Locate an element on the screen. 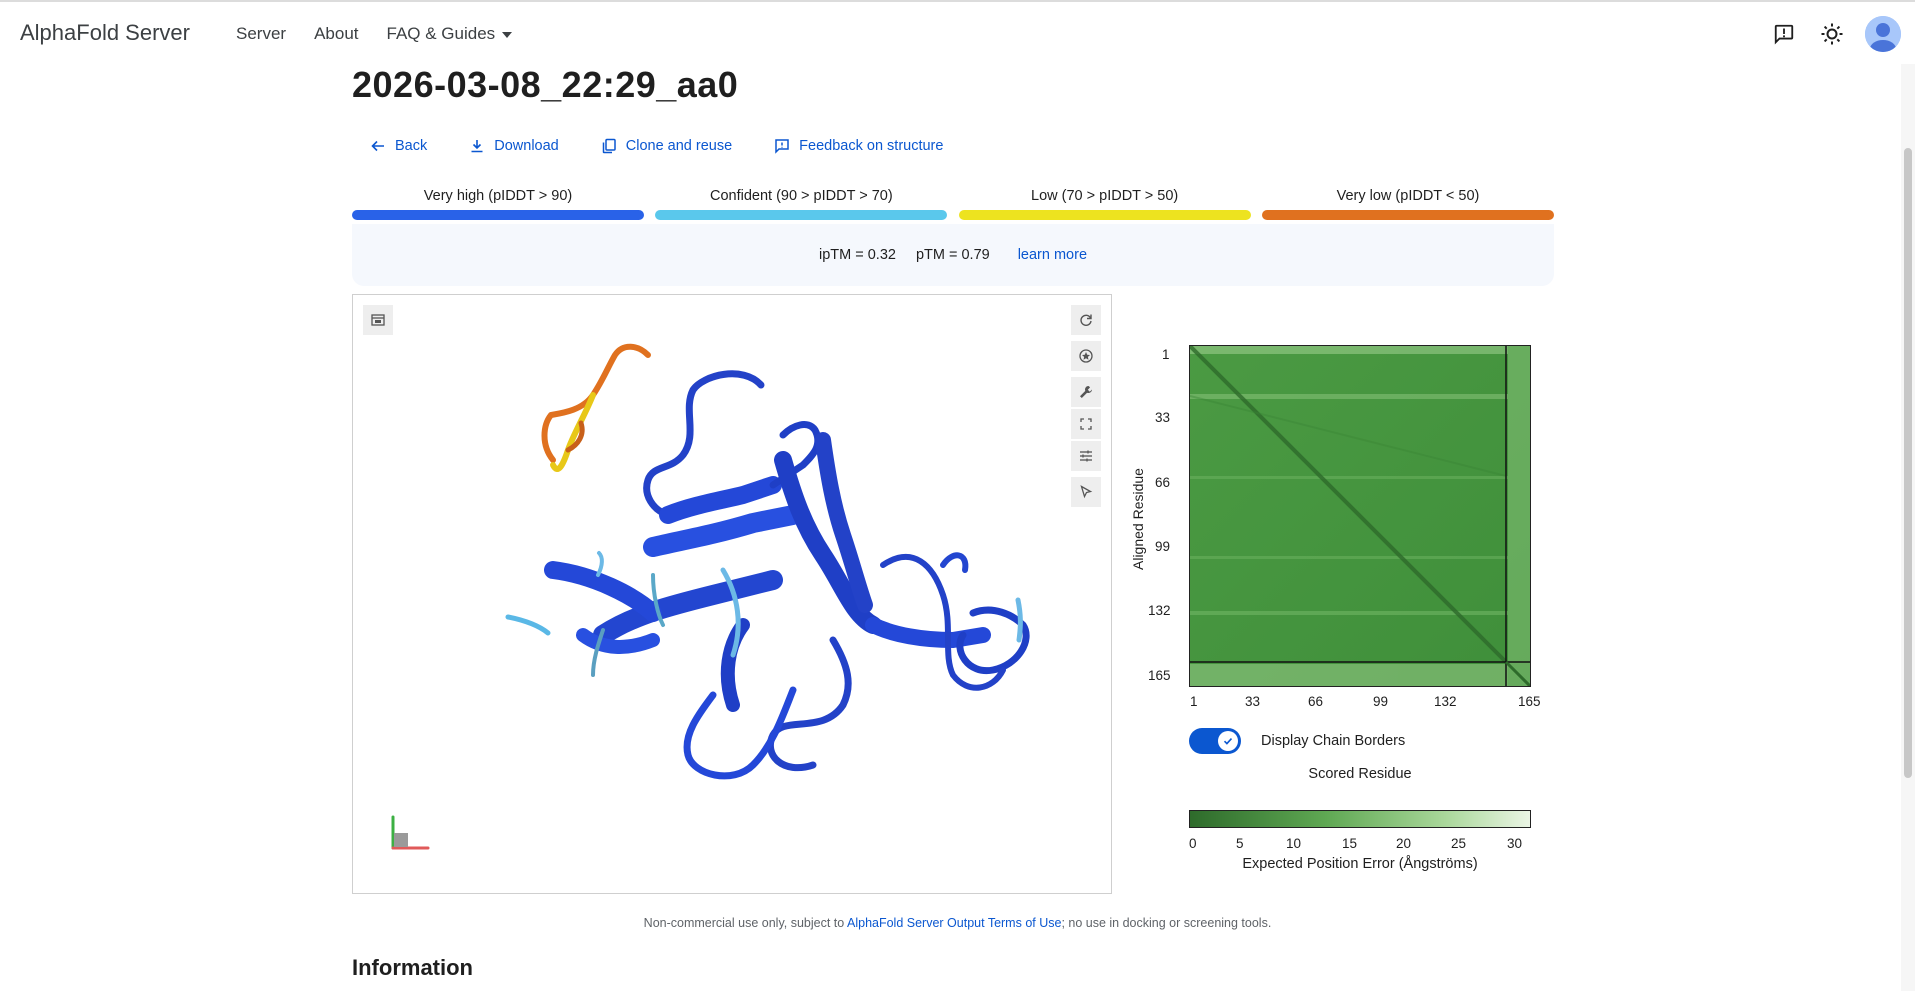 The width and height of the screenshot is (1915, 991). x-tick: 66 is located at coordinates (1316, 701).